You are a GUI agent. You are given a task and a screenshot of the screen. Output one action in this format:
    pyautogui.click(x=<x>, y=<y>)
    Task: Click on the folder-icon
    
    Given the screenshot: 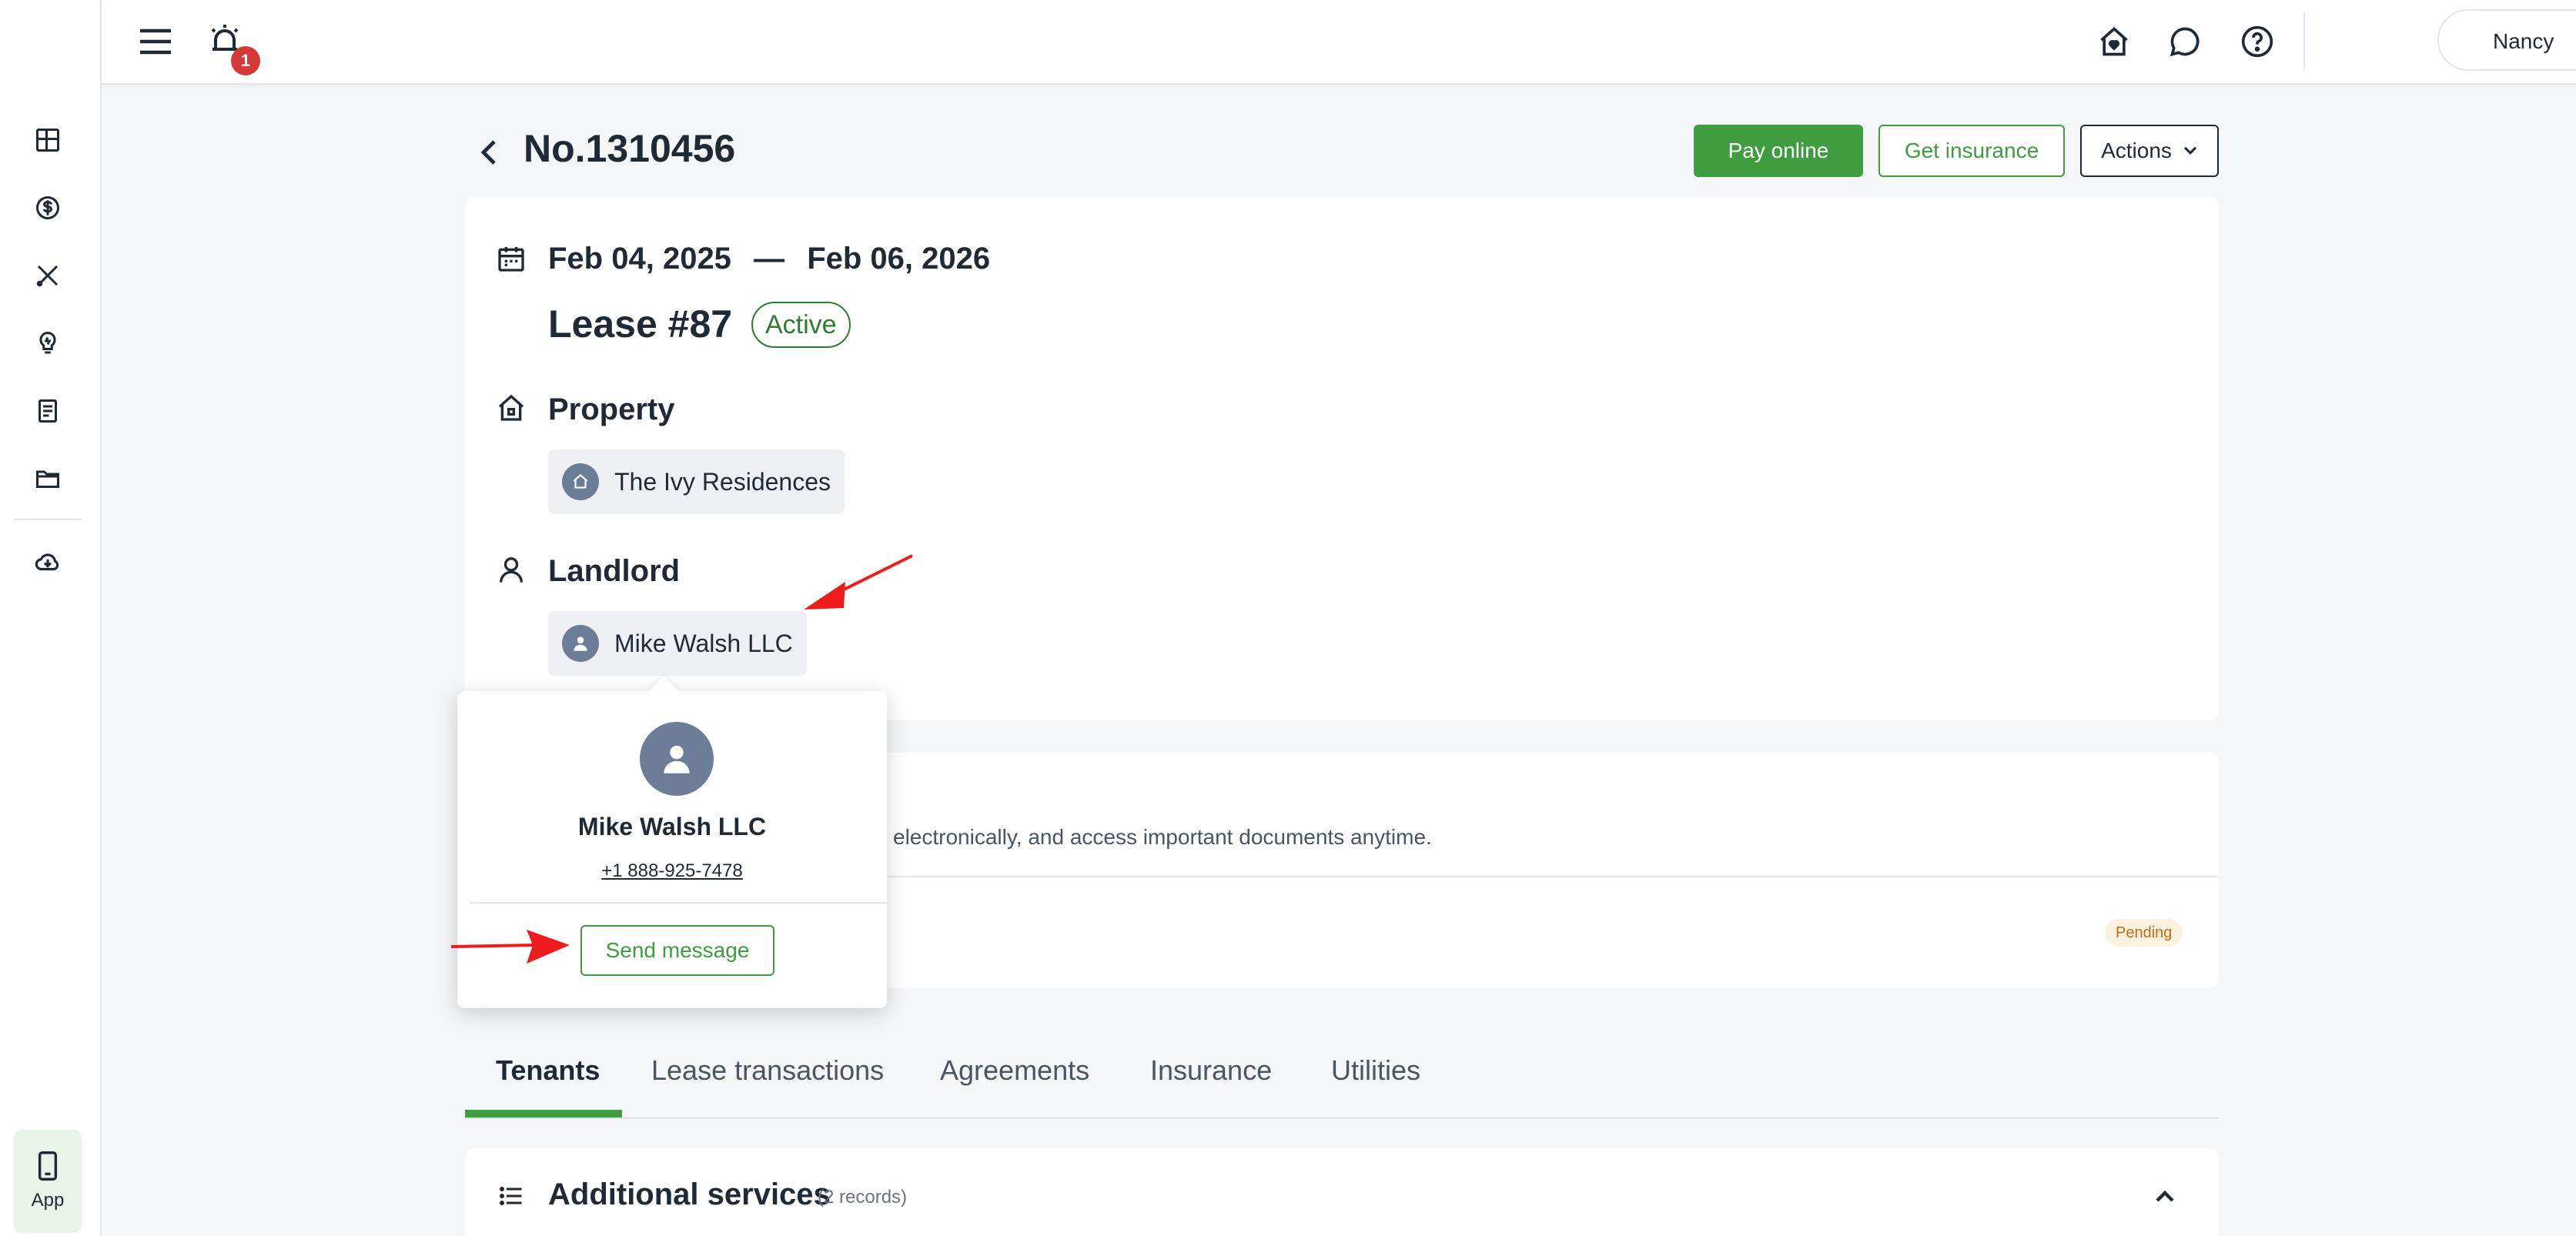 What is the action you would take?
    pyautogui.click(x=48, y=479)
    